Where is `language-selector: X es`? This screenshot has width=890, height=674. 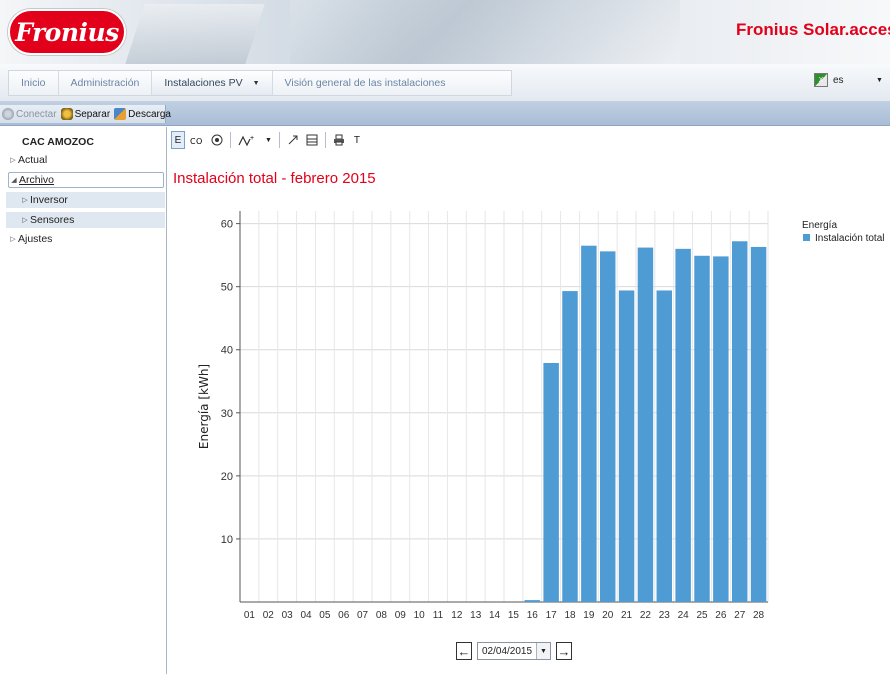
language-selector: X es is located at coordinates (829, 80).